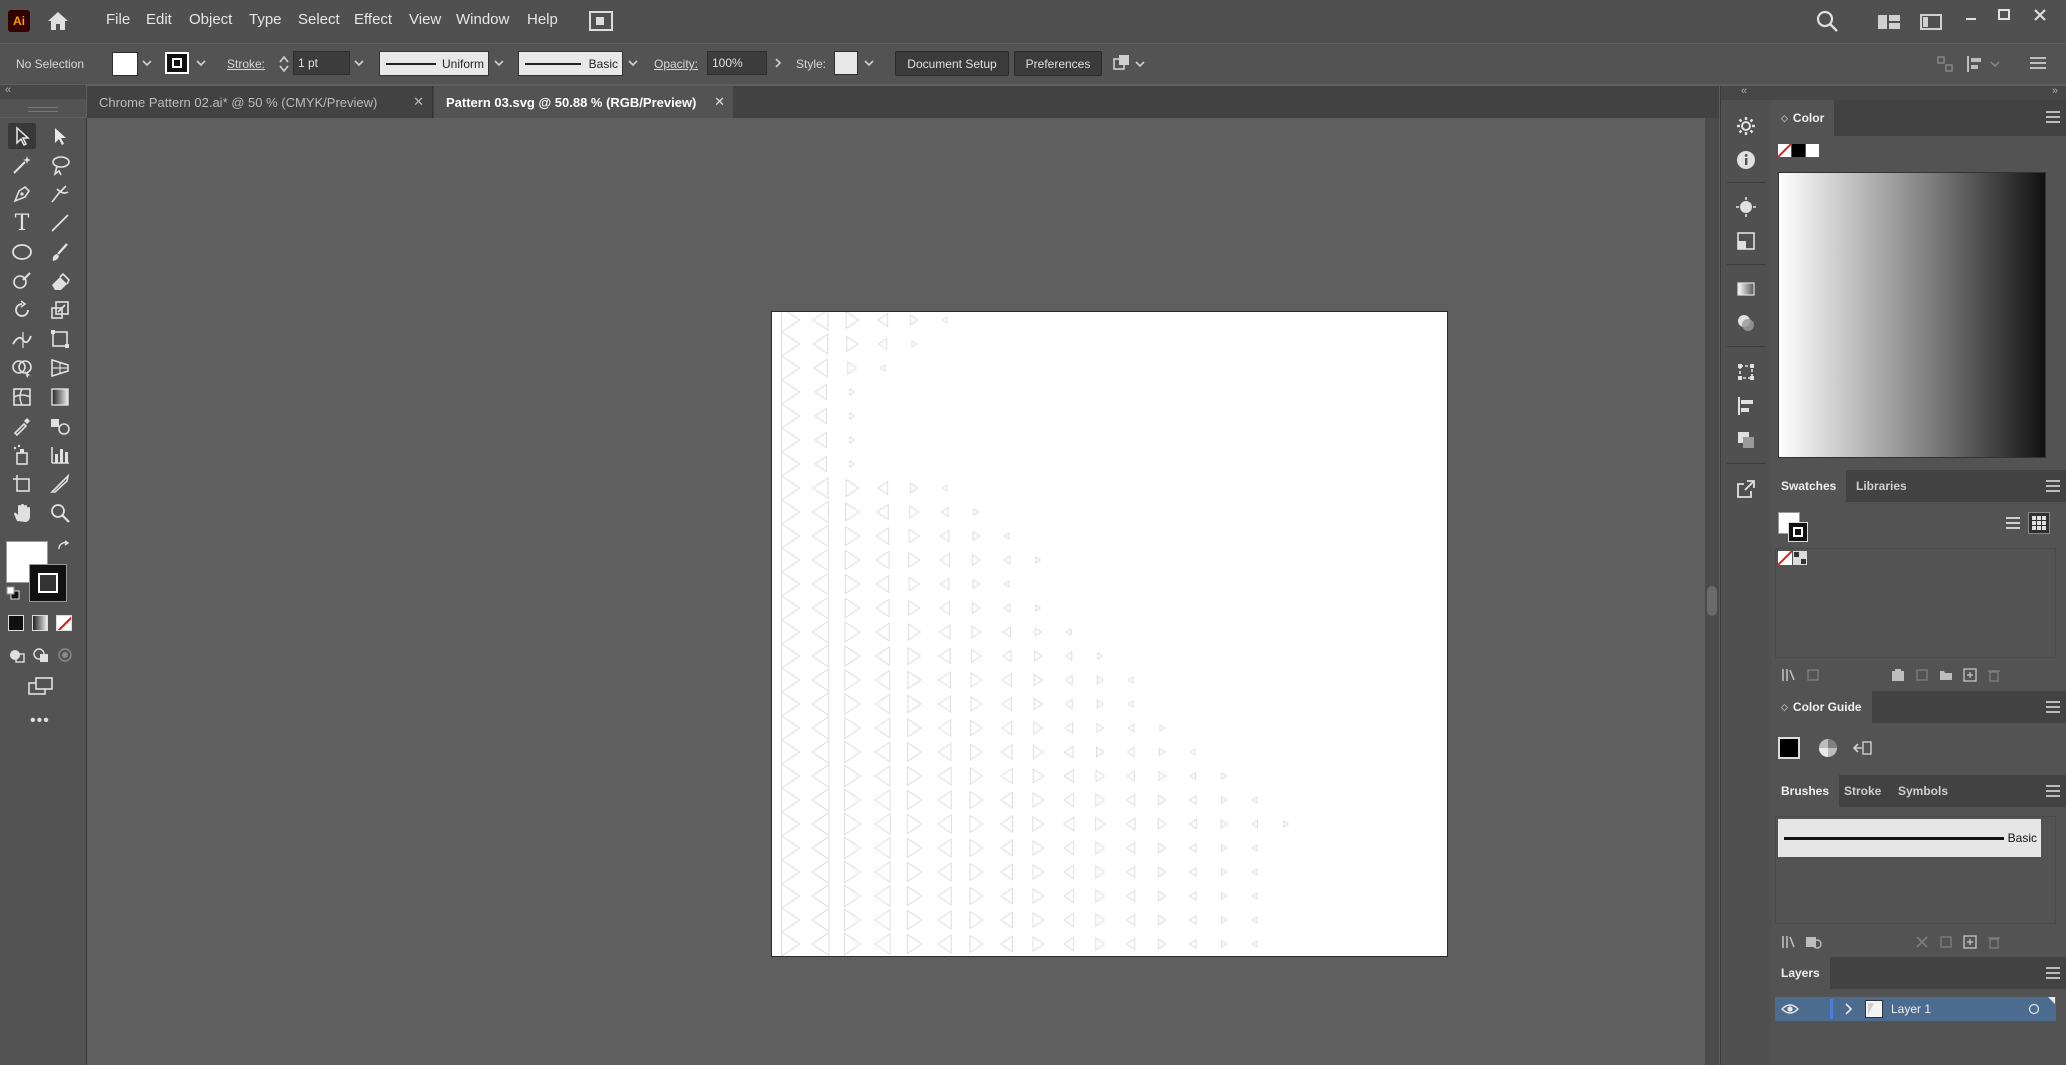  What do you see at coordinates (1746, 440) in the screenshot?
I see `pathfinder-icon` at bounding box center [1746, 440].